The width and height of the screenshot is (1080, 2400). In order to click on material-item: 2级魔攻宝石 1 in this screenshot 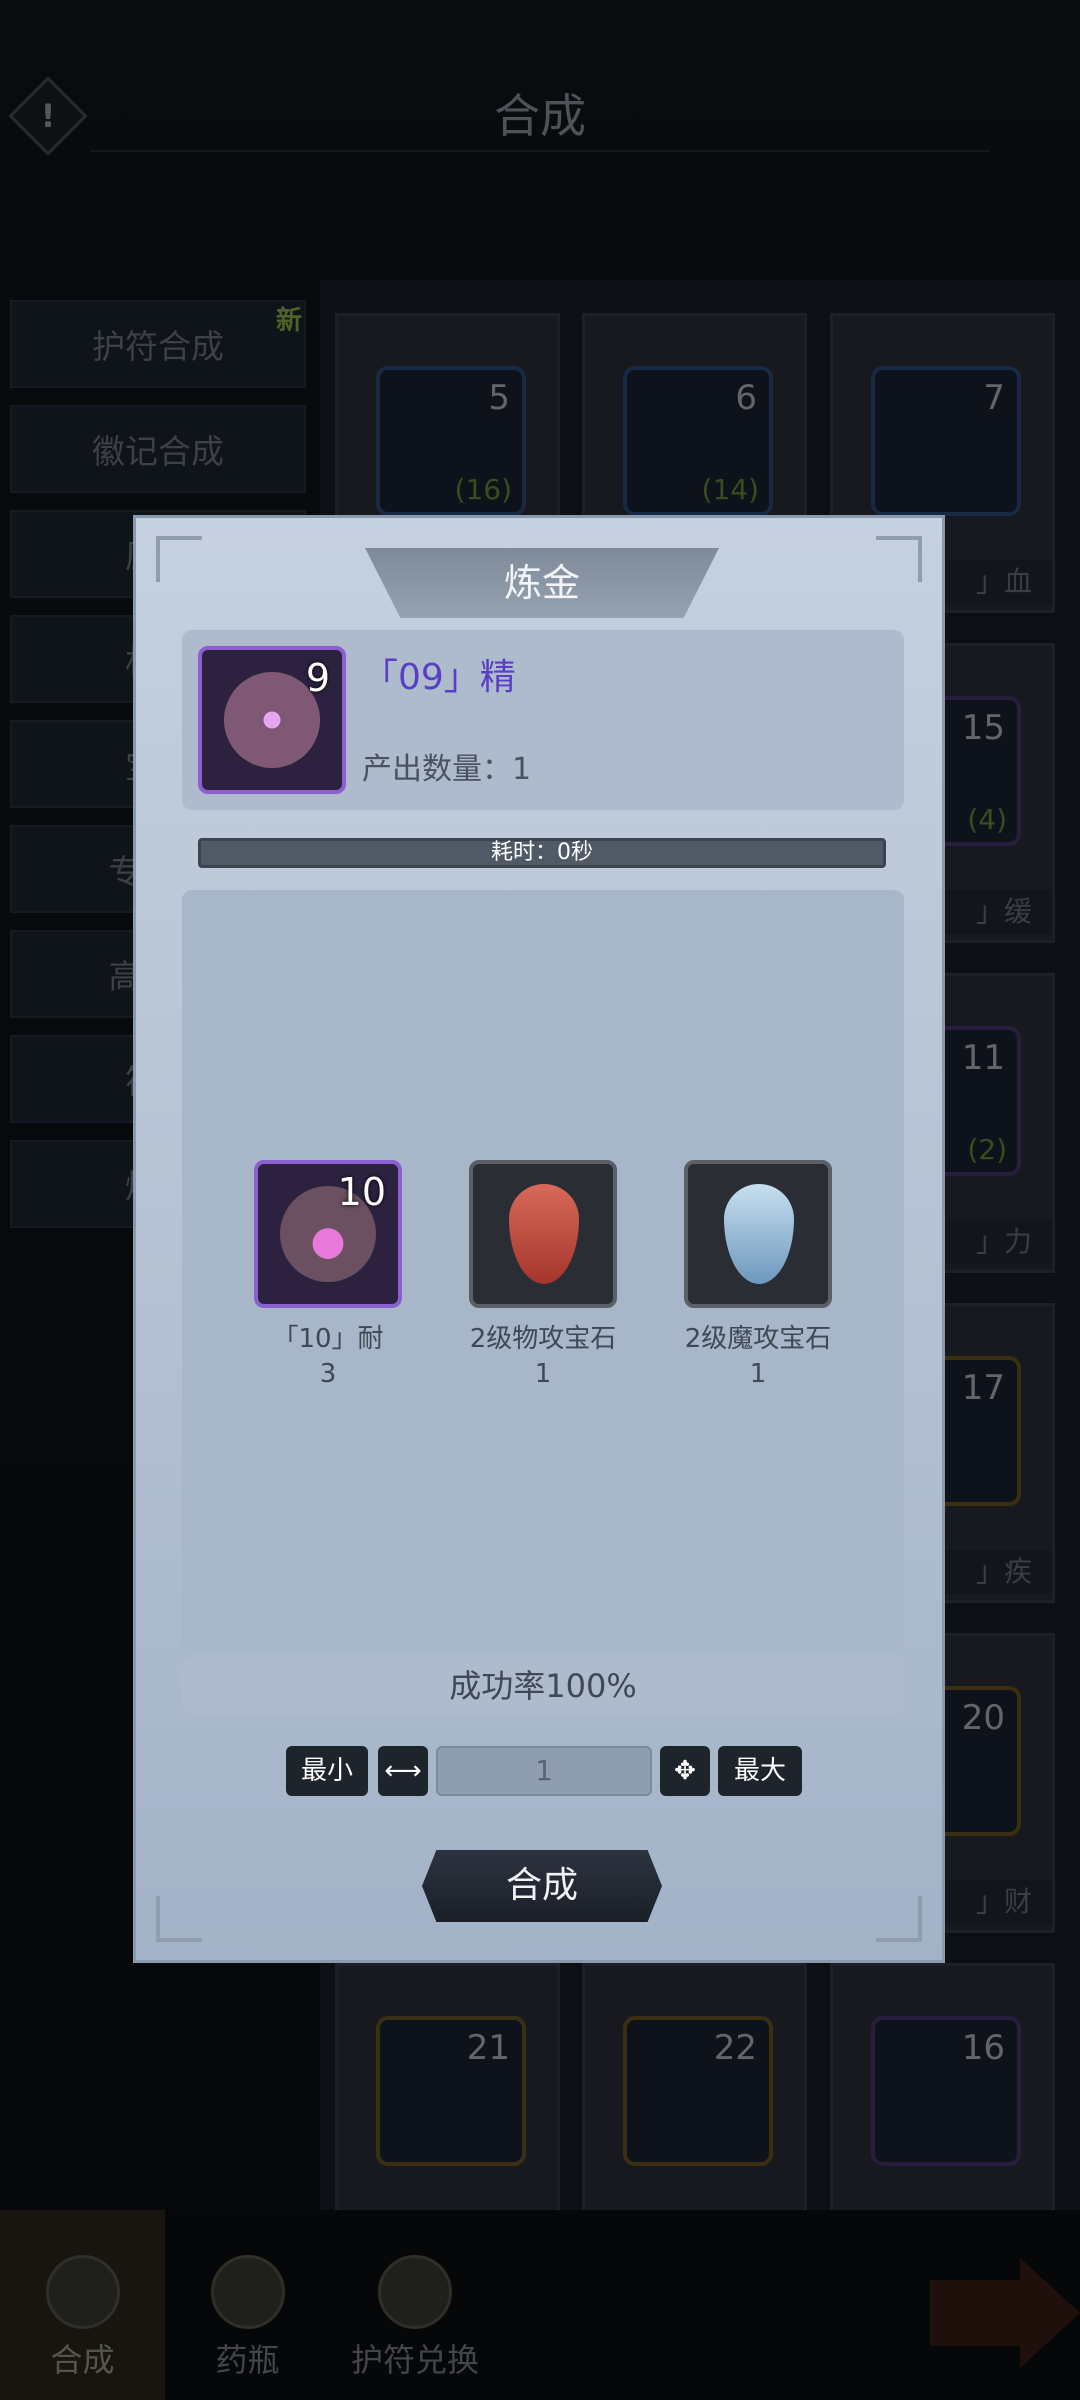, I will do `click(758, 1274)`.